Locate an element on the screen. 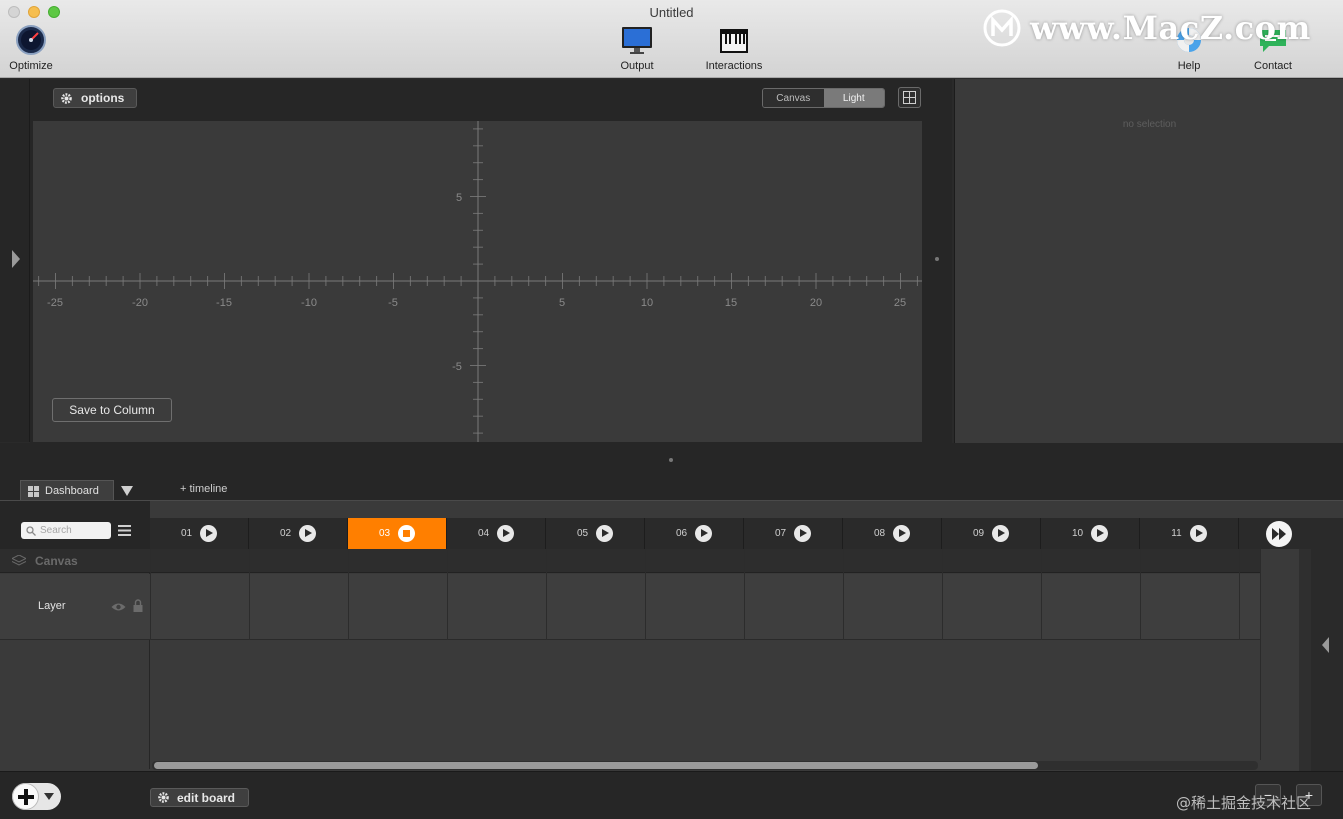 This screenshot has height=819, width=1343. column-label: 01 is located at coordinates (186, 533).